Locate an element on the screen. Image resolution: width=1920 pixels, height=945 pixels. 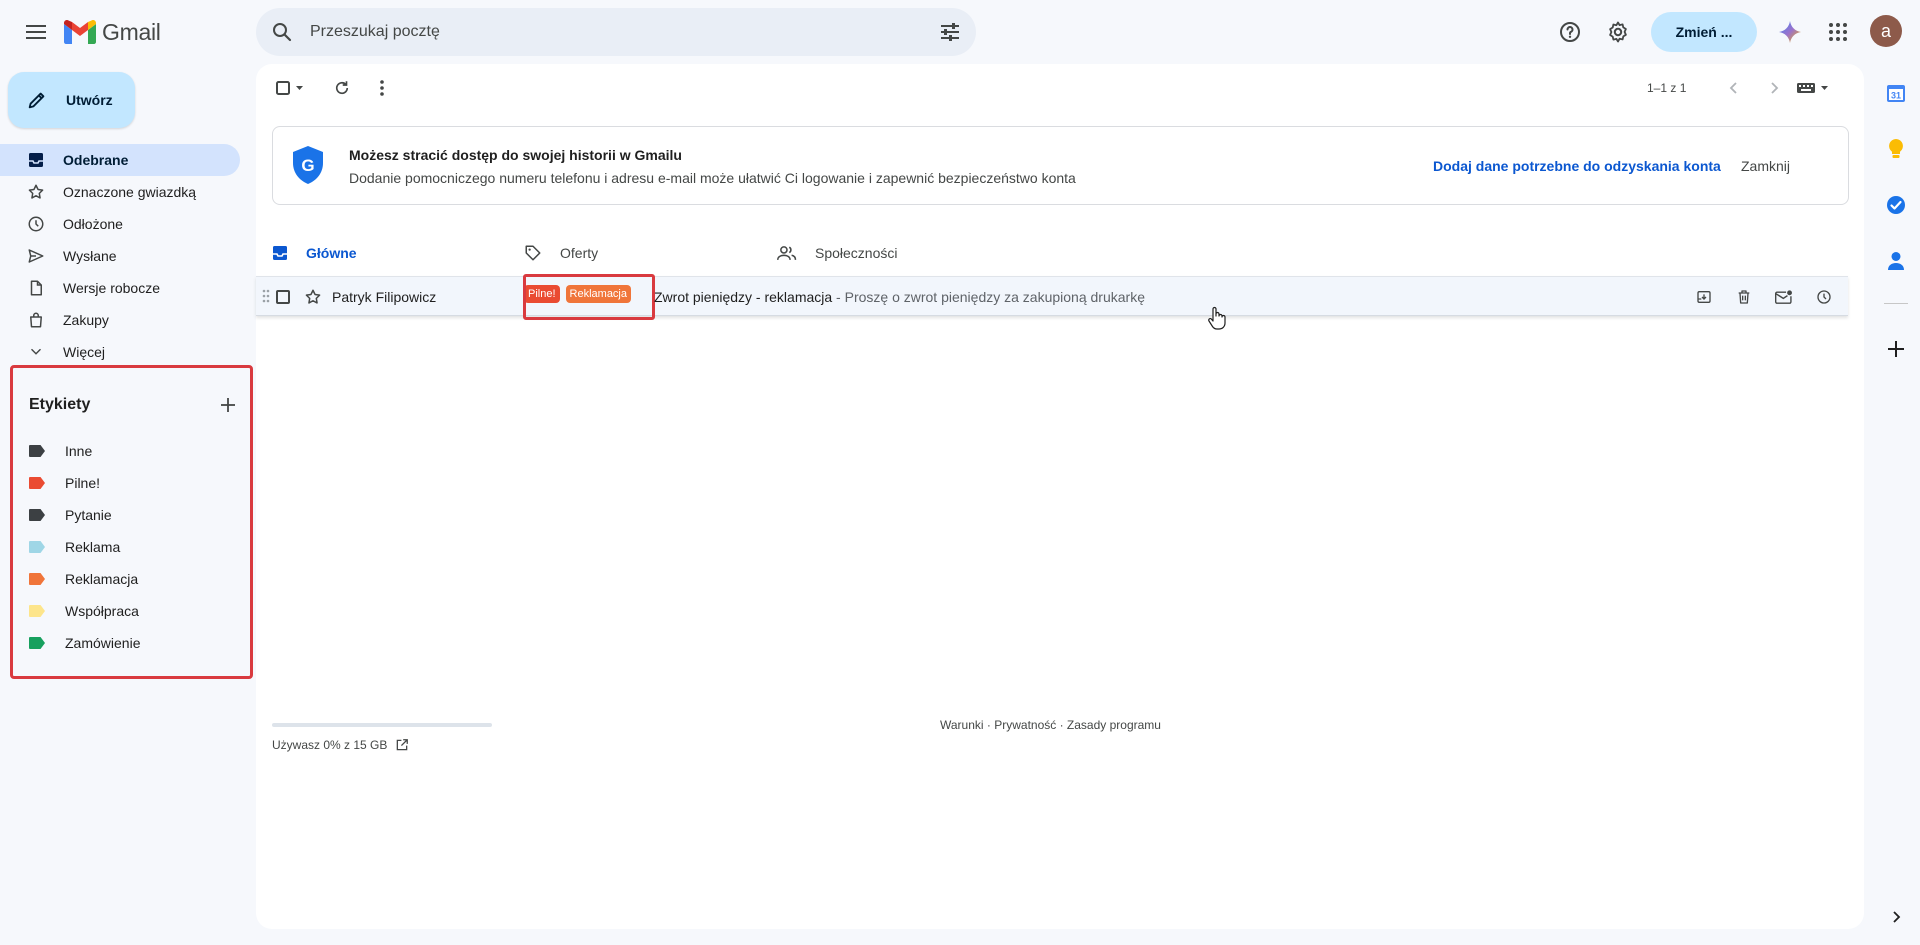
chevron-down-icon is located at coordinates (36, 352).